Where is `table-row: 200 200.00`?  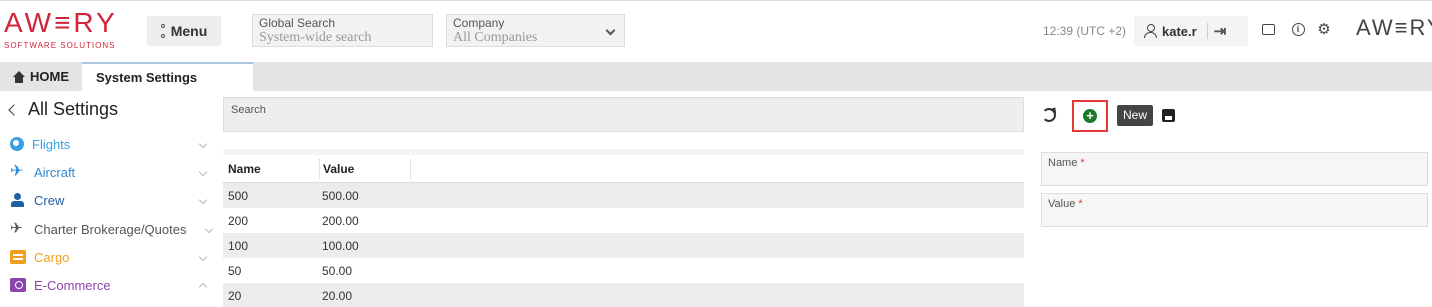 table-row: 200 200.00 is located at coordinates (623, 220).